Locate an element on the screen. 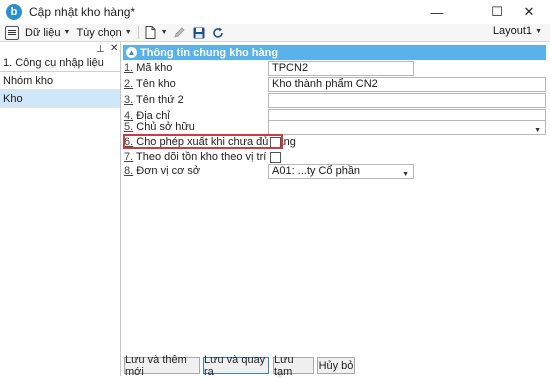 This screenshot has height=378, width=550. new-document-icon is located at coordinates (151, 33).